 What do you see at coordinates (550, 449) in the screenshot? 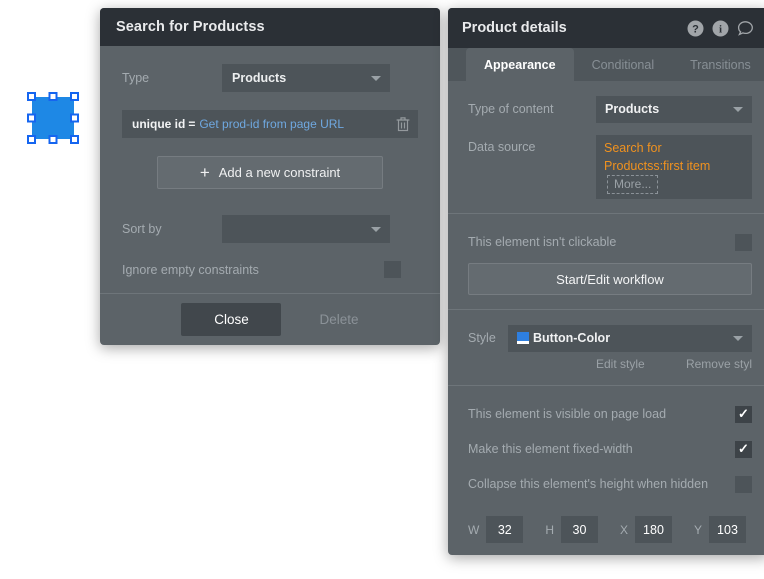
I see `fixed-width-label: Make this element fixed-width` at bounding box center [550, 449].